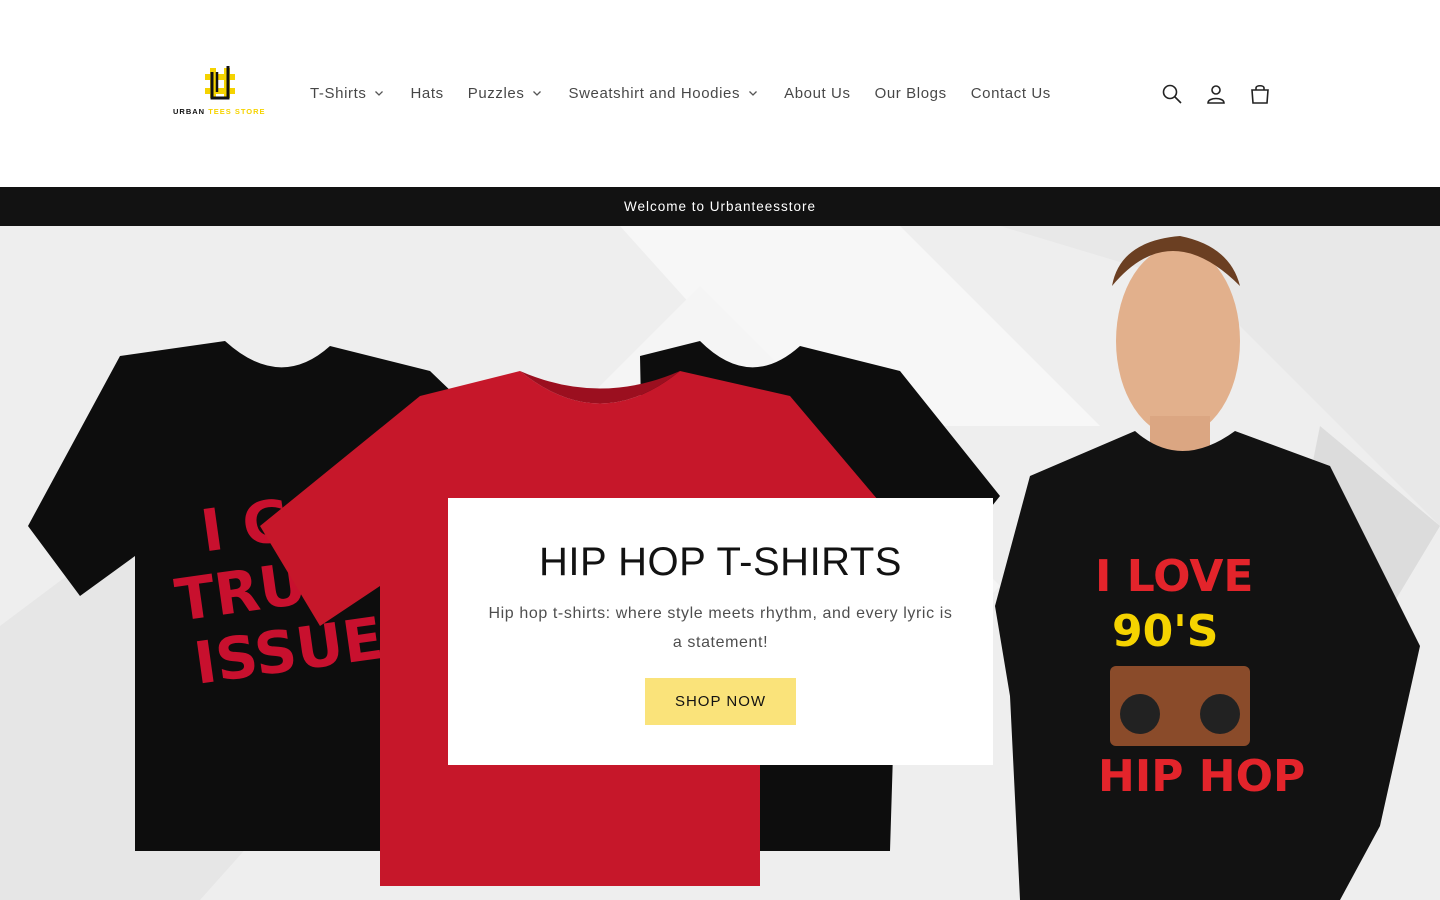 Image resolution: width=1440 pixels, height=900 pixels. I want to click on nav-item-puzzles: Puzzles, so click(506, 93).